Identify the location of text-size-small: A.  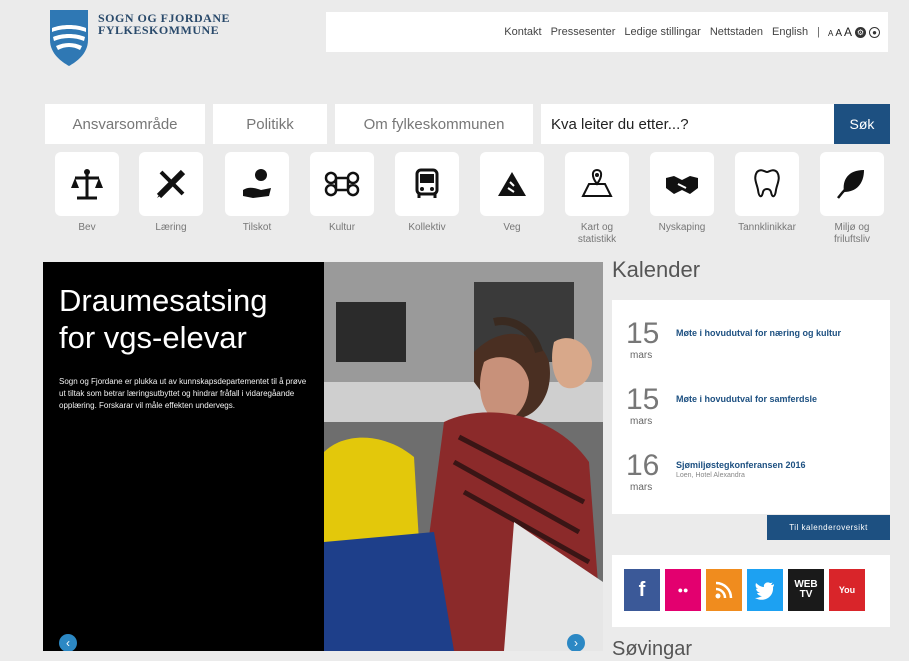
(830, 33).